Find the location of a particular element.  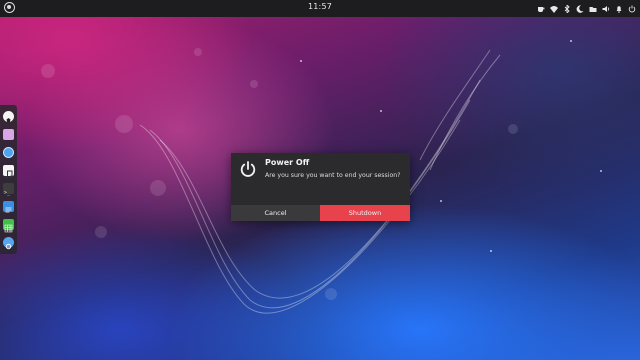

cancel-button: Cancel is located at coordinates (275, 213).